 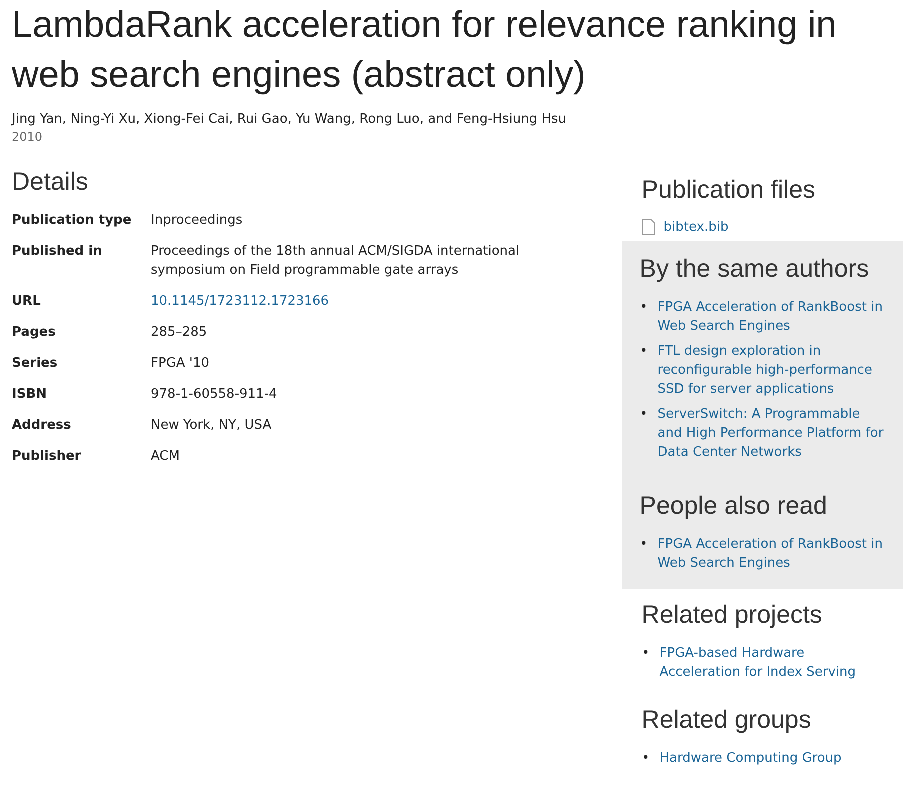 I want to click on page-title: LambdaRank acceleration for relevance ranking in web search engines (abstract only), so click(x=425, y=50).